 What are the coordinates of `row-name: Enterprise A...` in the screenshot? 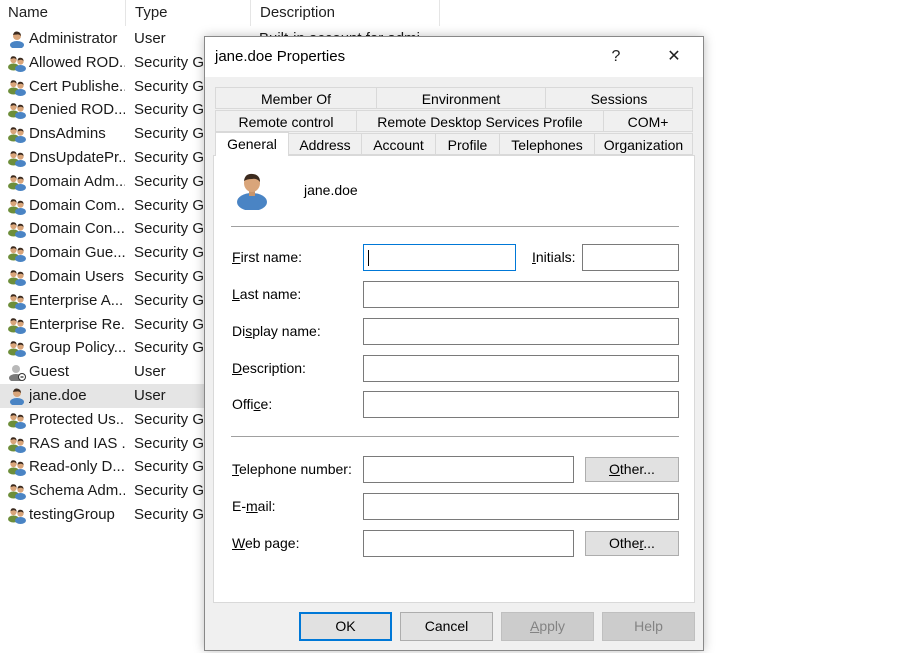 It's located at (76, 300).